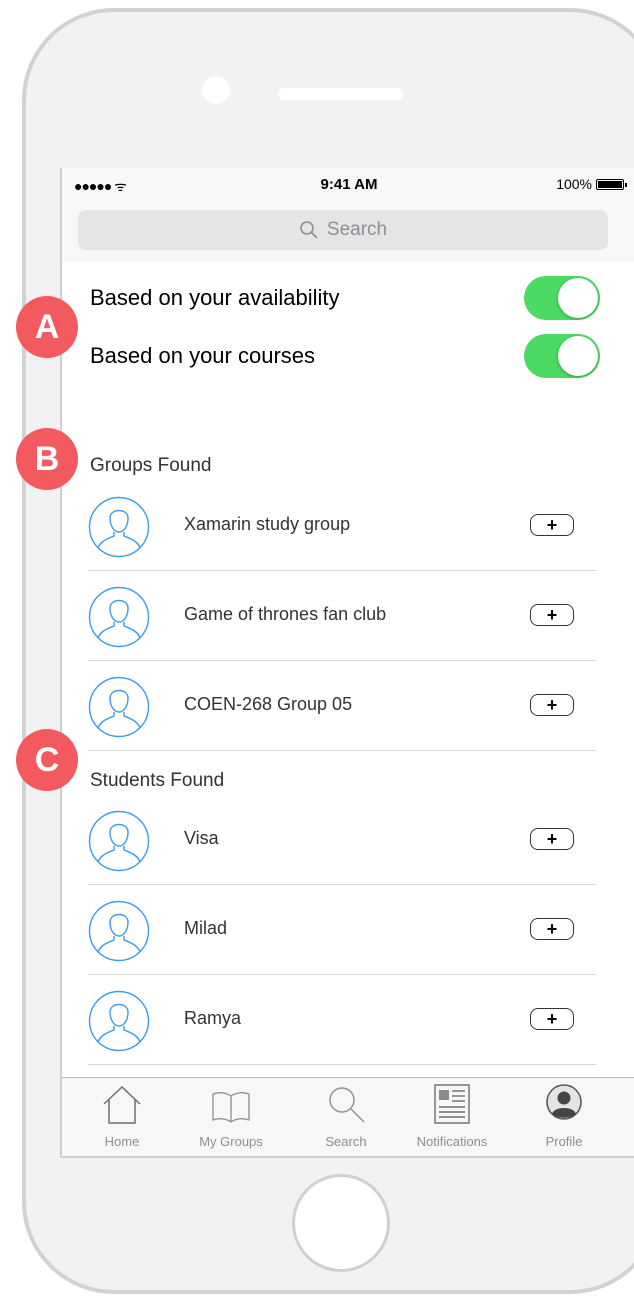 The image size is (634, 1296). I want to click on search-container: Search, so click(348, 233).